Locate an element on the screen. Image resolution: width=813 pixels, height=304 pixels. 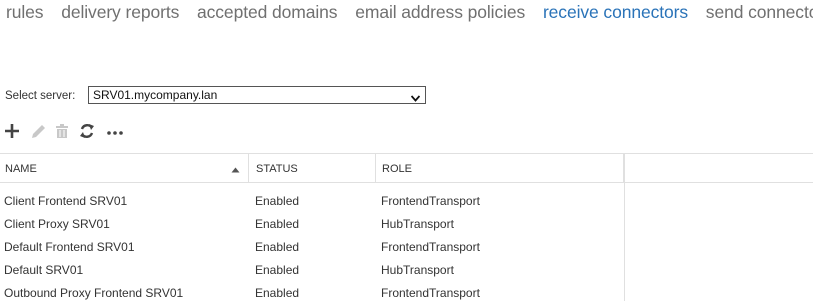
add-icon is located at coordinates (13, 131).